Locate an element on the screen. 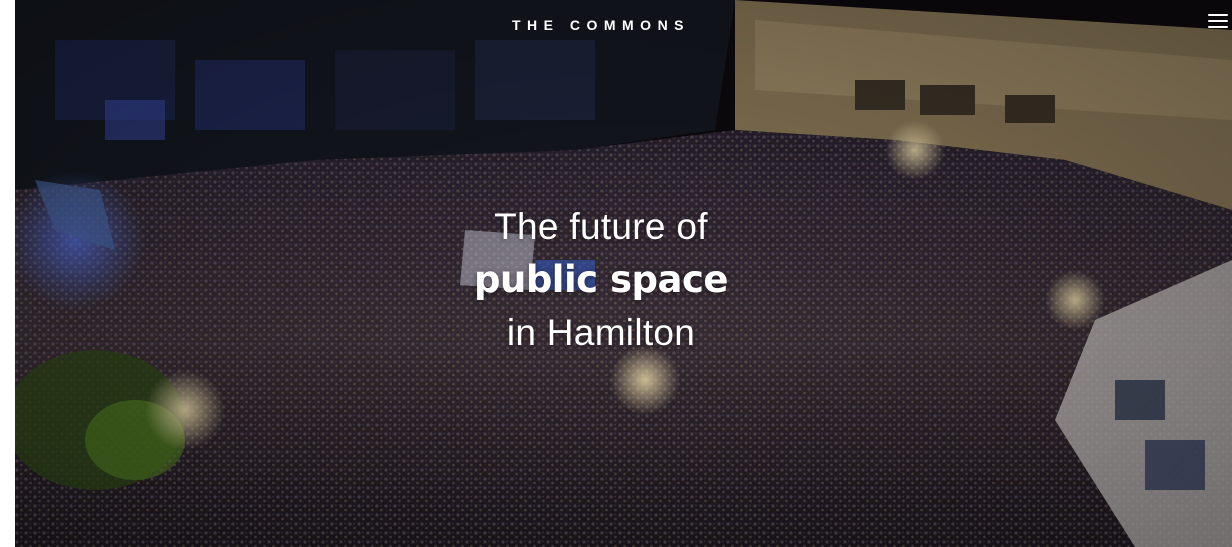 This screenshot has height=547, width=1232. headline-line-3: in Hamilton is located at coordinates (601, 332).